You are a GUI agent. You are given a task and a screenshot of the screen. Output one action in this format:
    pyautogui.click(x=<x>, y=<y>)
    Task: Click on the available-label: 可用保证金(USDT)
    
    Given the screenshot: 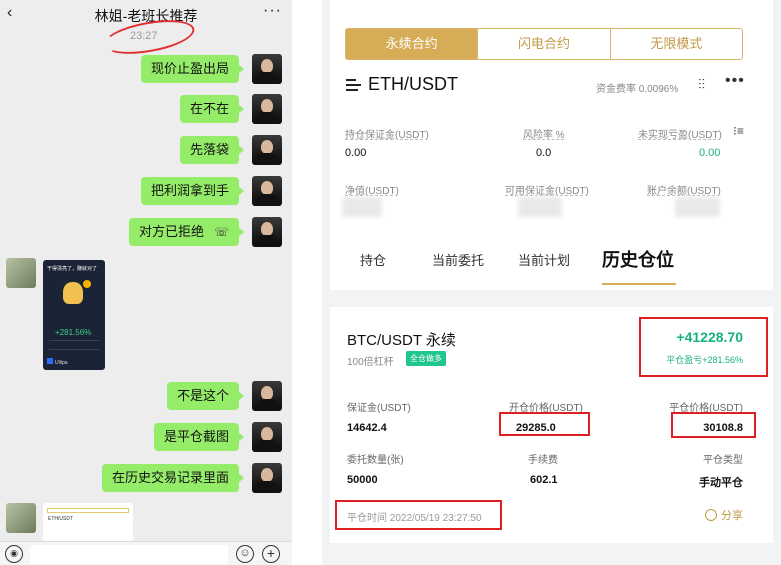 What is the action you would take?
    pyautogui.click(x=547, y=191)
    